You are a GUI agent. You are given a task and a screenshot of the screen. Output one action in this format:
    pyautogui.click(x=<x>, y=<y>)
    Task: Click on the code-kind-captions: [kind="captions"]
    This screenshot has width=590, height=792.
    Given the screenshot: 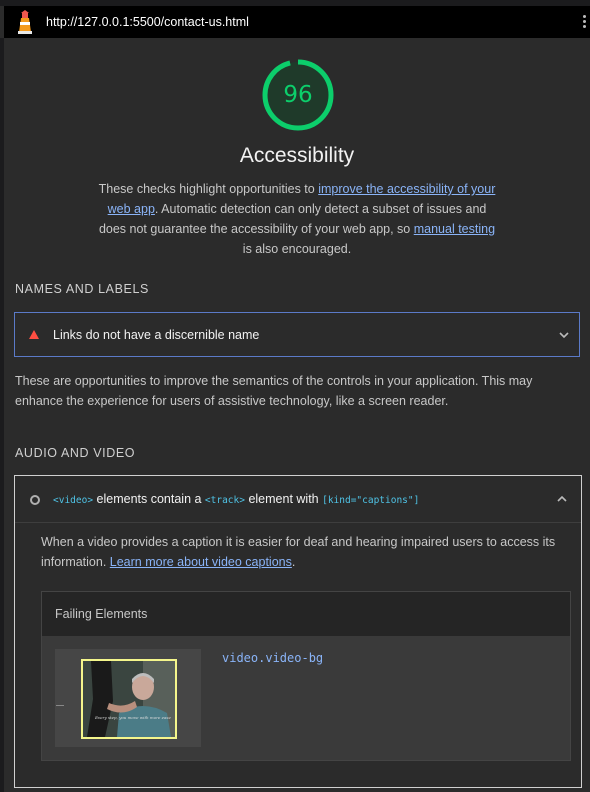 What is the action you would take?
    pyautogui.click(x=371, y=500)
    